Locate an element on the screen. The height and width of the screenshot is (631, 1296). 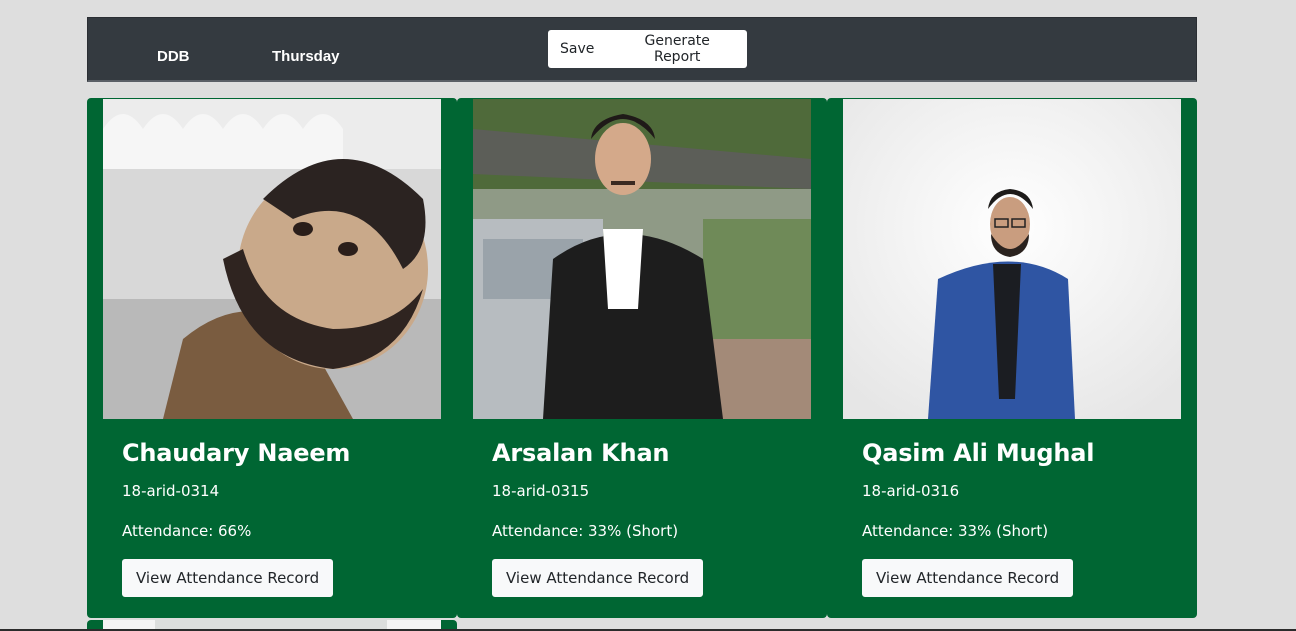
student-name: Qasim Ali Mughal is located at coordinates (978, 453).